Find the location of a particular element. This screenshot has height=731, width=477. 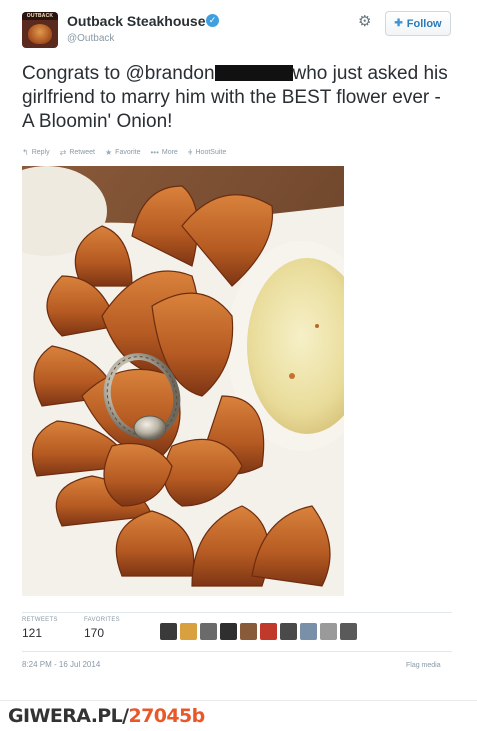

gear-icon: ⚙ is located at coordinates (364, 21).